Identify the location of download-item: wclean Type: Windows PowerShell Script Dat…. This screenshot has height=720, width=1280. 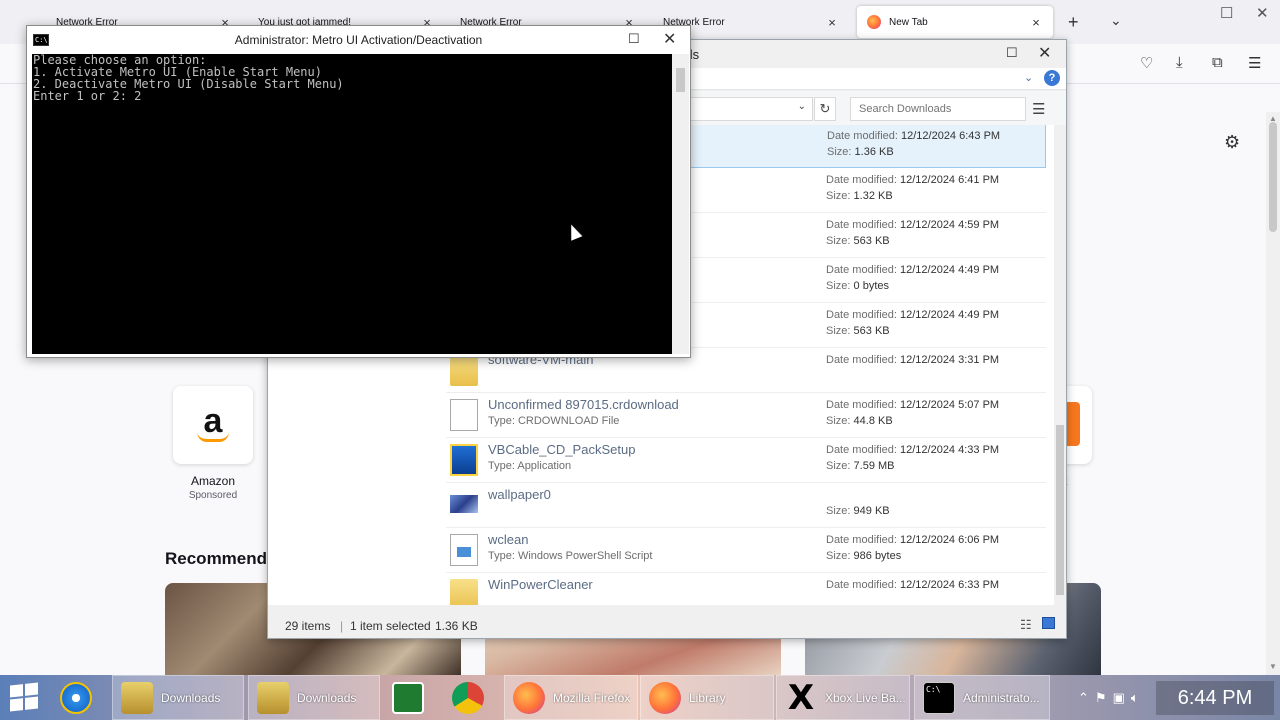
(746, 550).